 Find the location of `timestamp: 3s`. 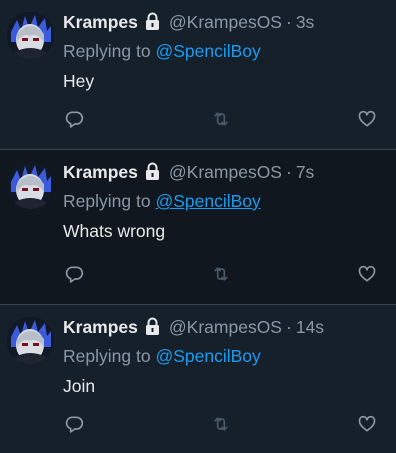

timestamp: 3s is located at coordinates (305, 22).